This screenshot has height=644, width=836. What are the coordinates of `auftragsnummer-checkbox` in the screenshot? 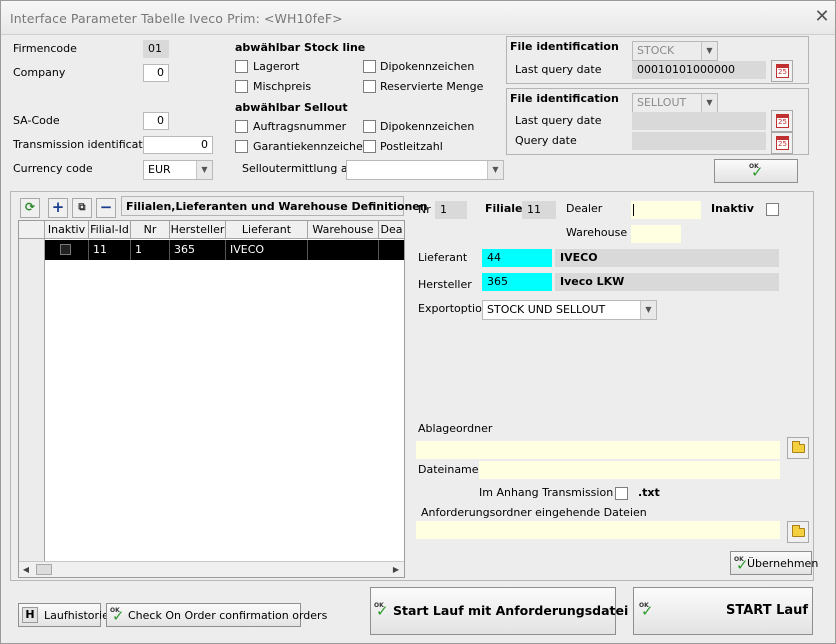 It's located at (241, 126).